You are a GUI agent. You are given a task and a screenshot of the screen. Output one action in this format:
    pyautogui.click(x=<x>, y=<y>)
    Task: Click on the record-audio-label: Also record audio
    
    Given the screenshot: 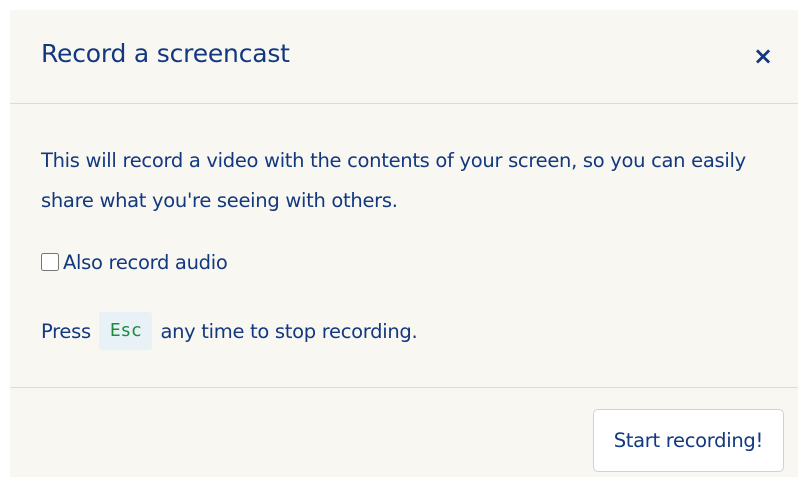 What is the action you would take?
    pyautogui.click(x=145, y=262)
    